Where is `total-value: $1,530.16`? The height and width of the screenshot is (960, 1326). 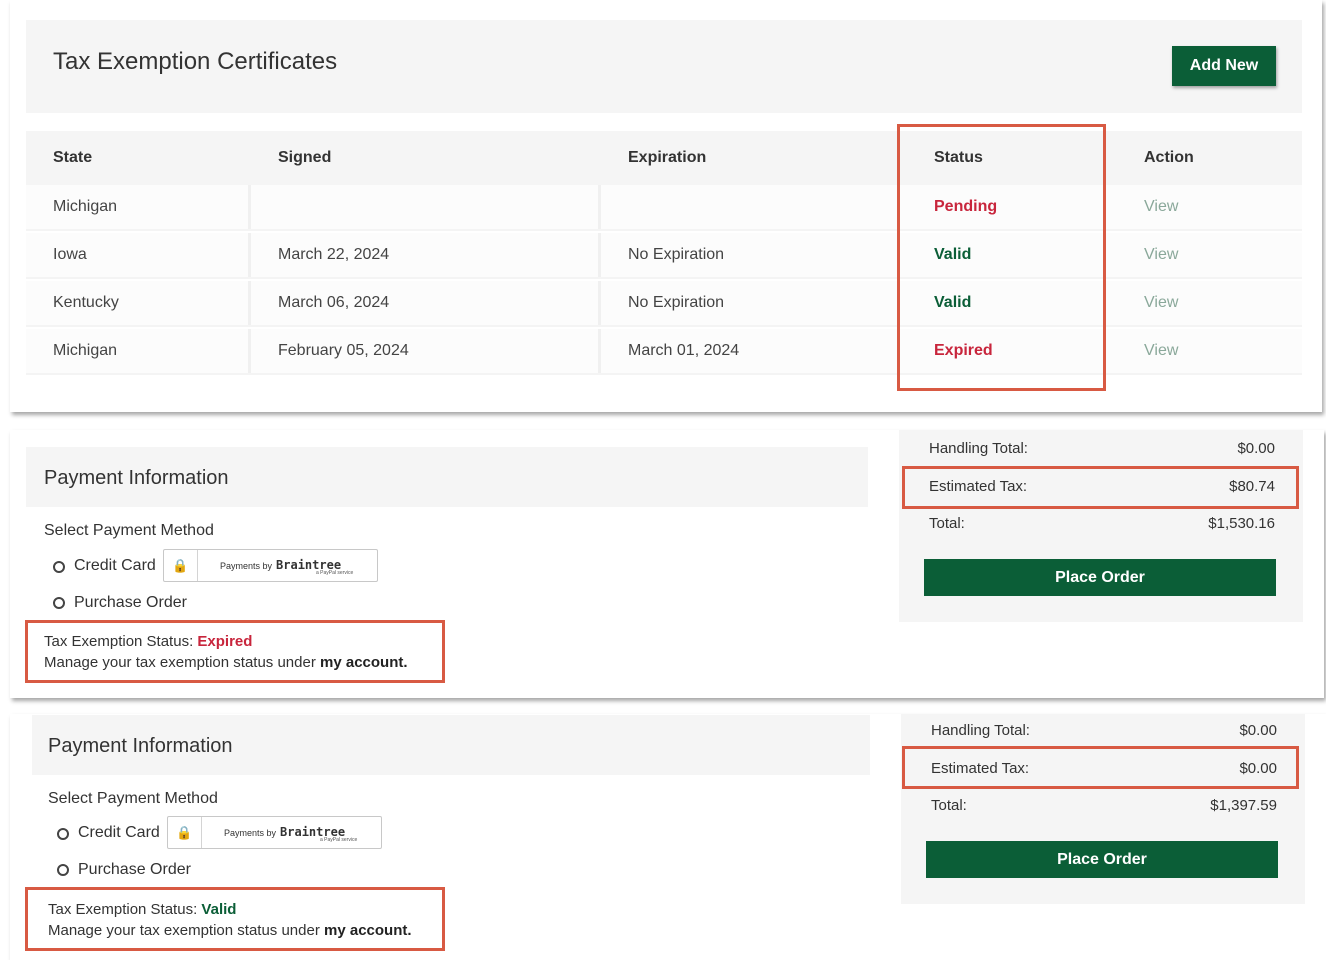
total-value: $1,530.16 is located at coordinates (1241, 523).